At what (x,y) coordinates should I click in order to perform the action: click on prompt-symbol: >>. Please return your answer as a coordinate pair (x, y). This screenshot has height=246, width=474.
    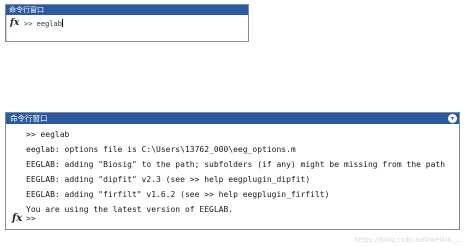
    Looking at the image, I should click on (28, 24).